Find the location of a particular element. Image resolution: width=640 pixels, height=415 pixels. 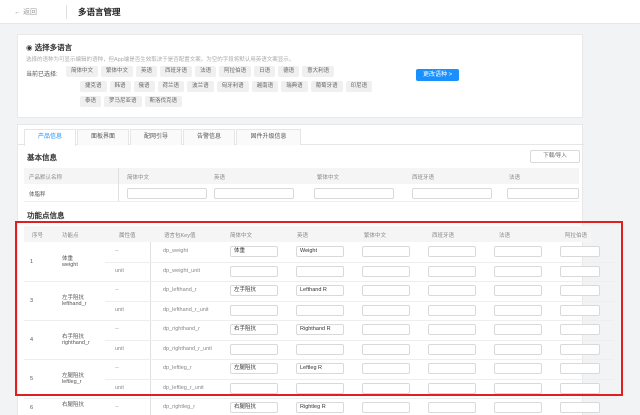

tab-3: 告警信息 is located at coordinates (209, 137).